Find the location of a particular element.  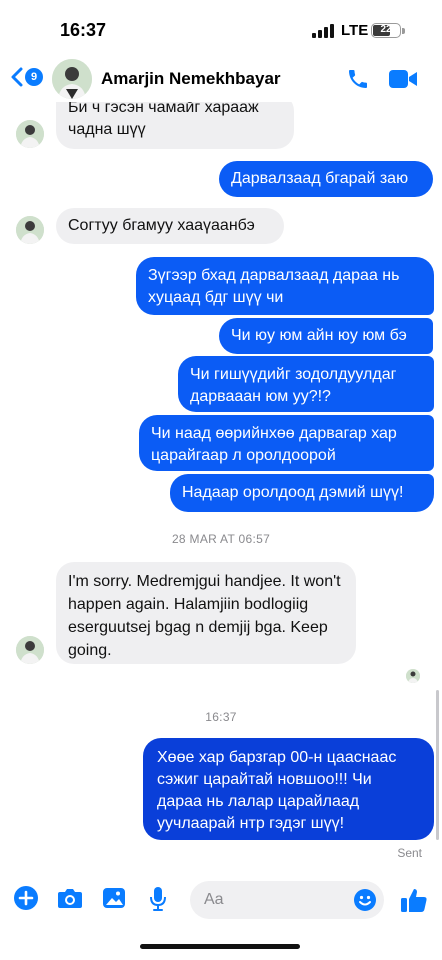

contact-avatar is located at coordinates (72, 79).